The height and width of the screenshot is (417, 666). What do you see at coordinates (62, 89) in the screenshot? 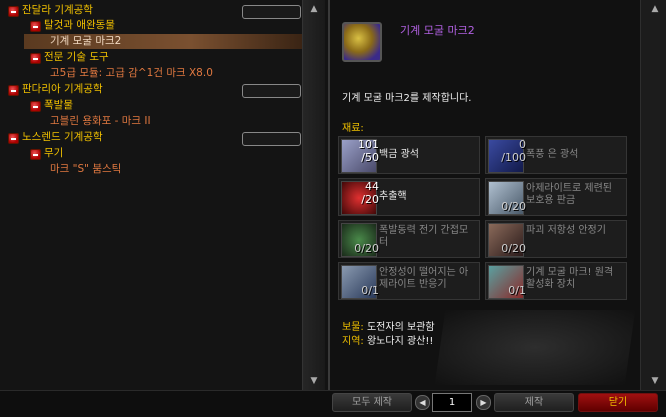
I see `category-label: 판다리아 기계공학` at bounding box center [62, 89].